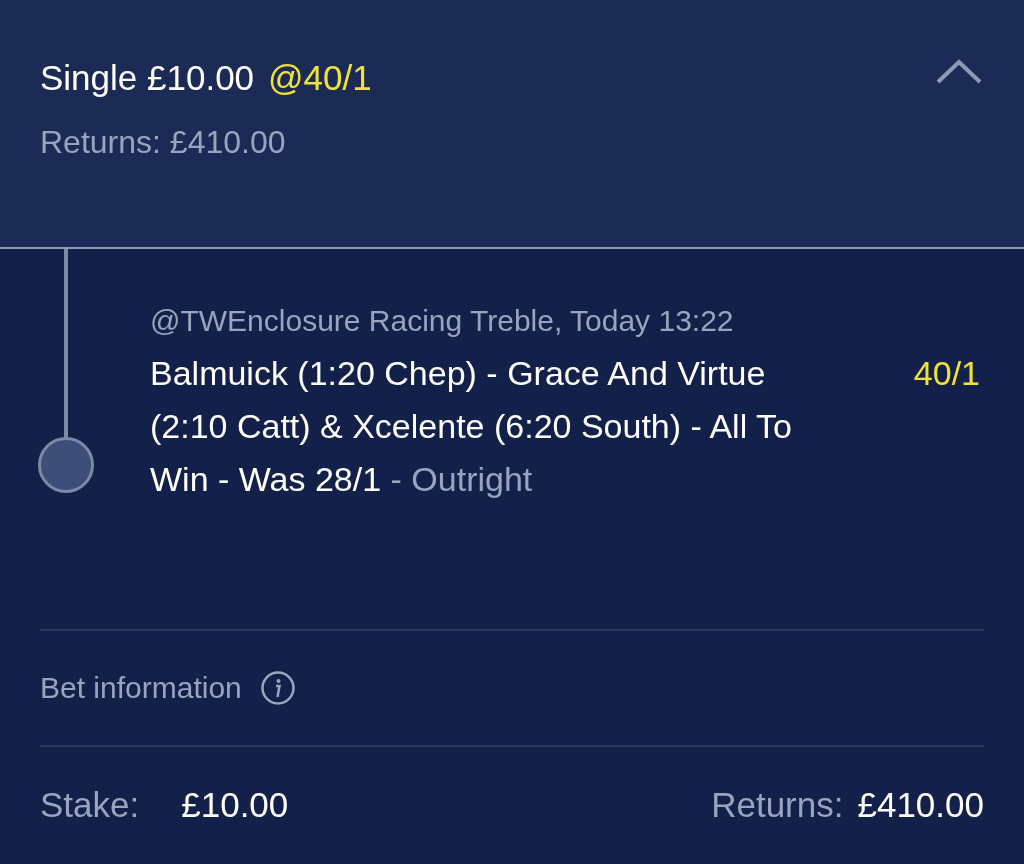  What do you see at coordinates (141, 688) in the screenshot?
I see `bet-information-label: Bet information` at bounding box center [141, 688].